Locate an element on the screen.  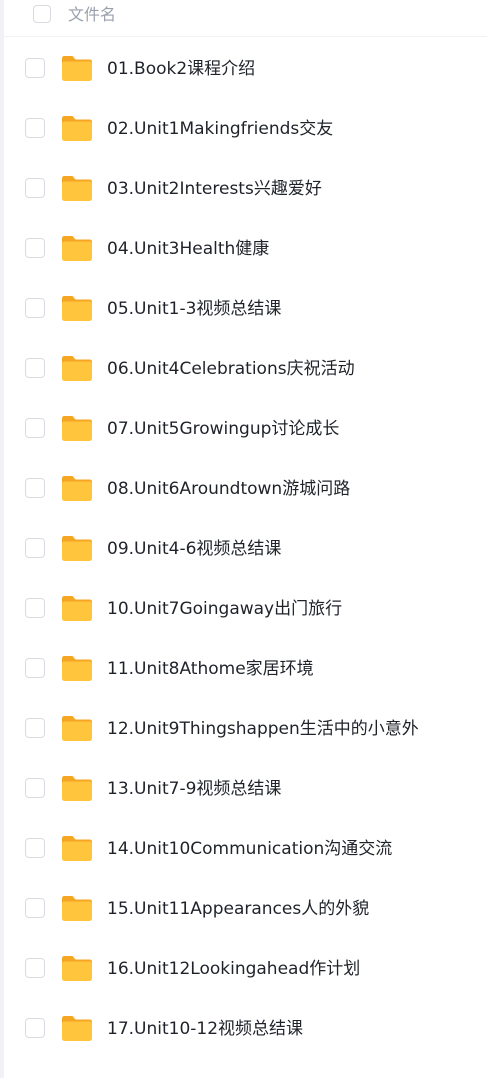
folder-name: 05.Unit1-3视频总结课 is located at coordinates (194, 309).